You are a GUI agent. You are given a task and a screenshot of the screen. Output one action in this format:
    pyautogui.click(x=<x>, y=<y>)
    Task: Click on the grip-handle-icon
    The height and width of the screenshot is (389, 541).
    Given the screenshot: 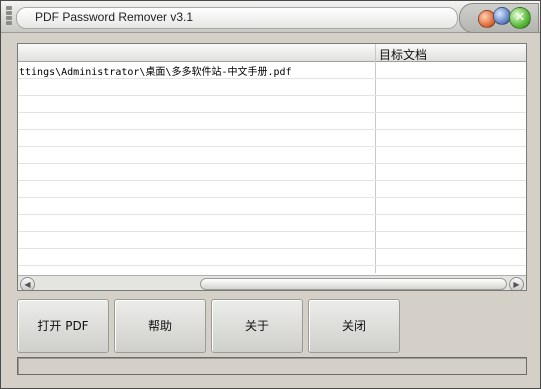 What is the action you would take?
    pyautogui.click(x=9, y=16)
    